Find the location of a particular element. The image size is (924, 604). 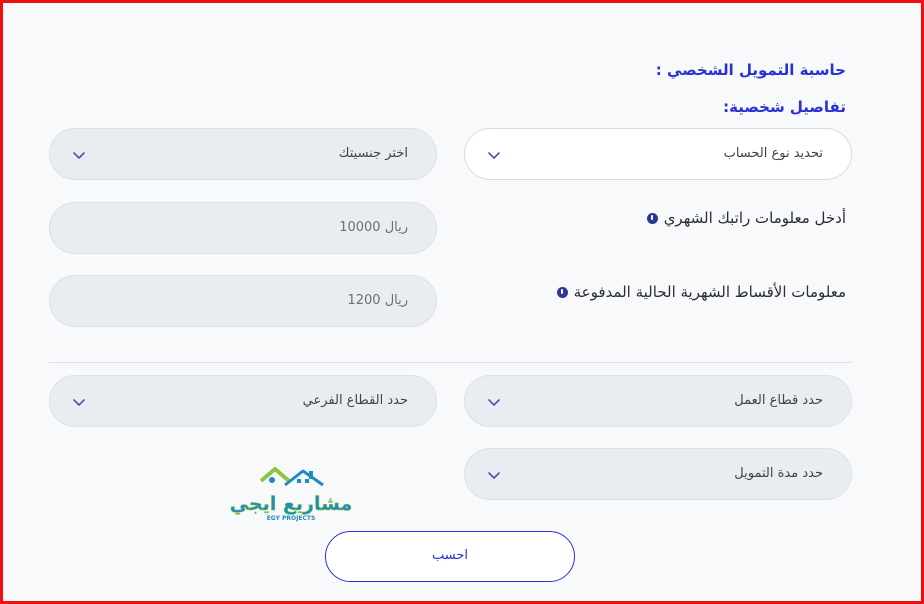

finance-period-value: حدد مدة التمويل is located at coordinates (778, 473).